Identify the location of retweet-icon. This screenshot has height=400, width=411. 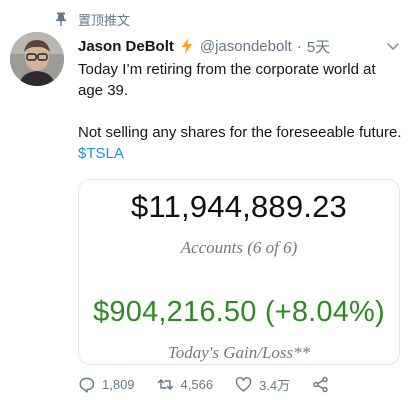
(165, 384).